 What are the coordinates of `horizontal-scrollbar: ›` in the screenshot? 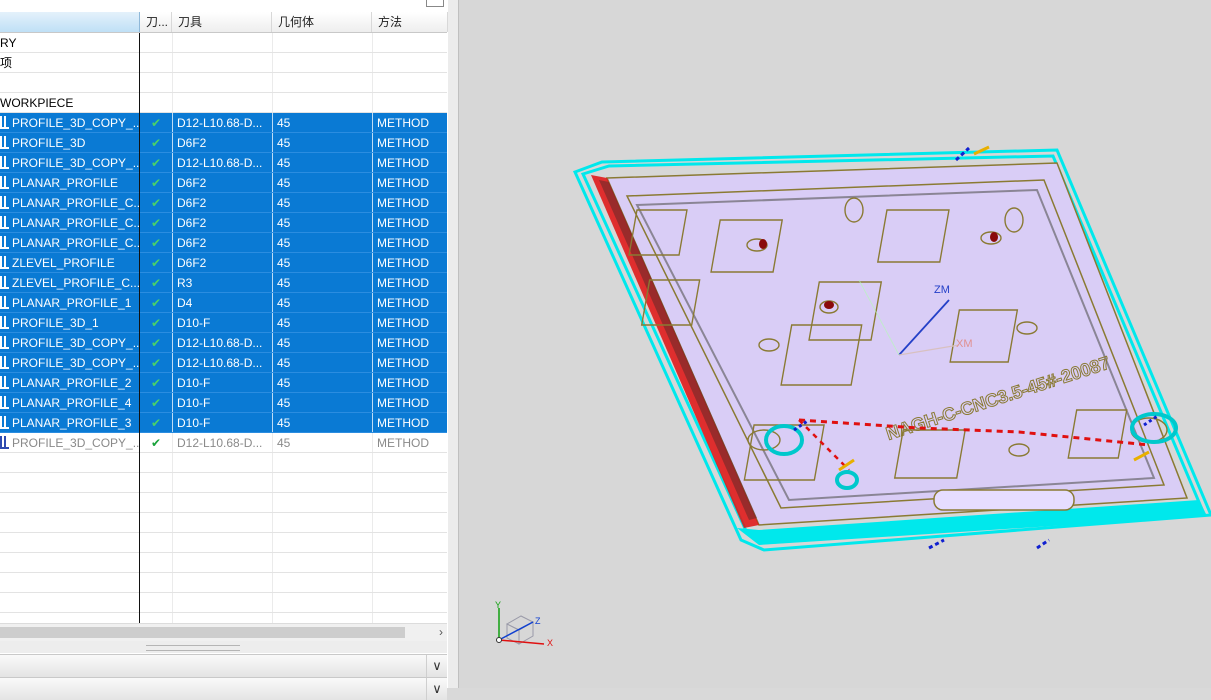 It's located at (223, 632).